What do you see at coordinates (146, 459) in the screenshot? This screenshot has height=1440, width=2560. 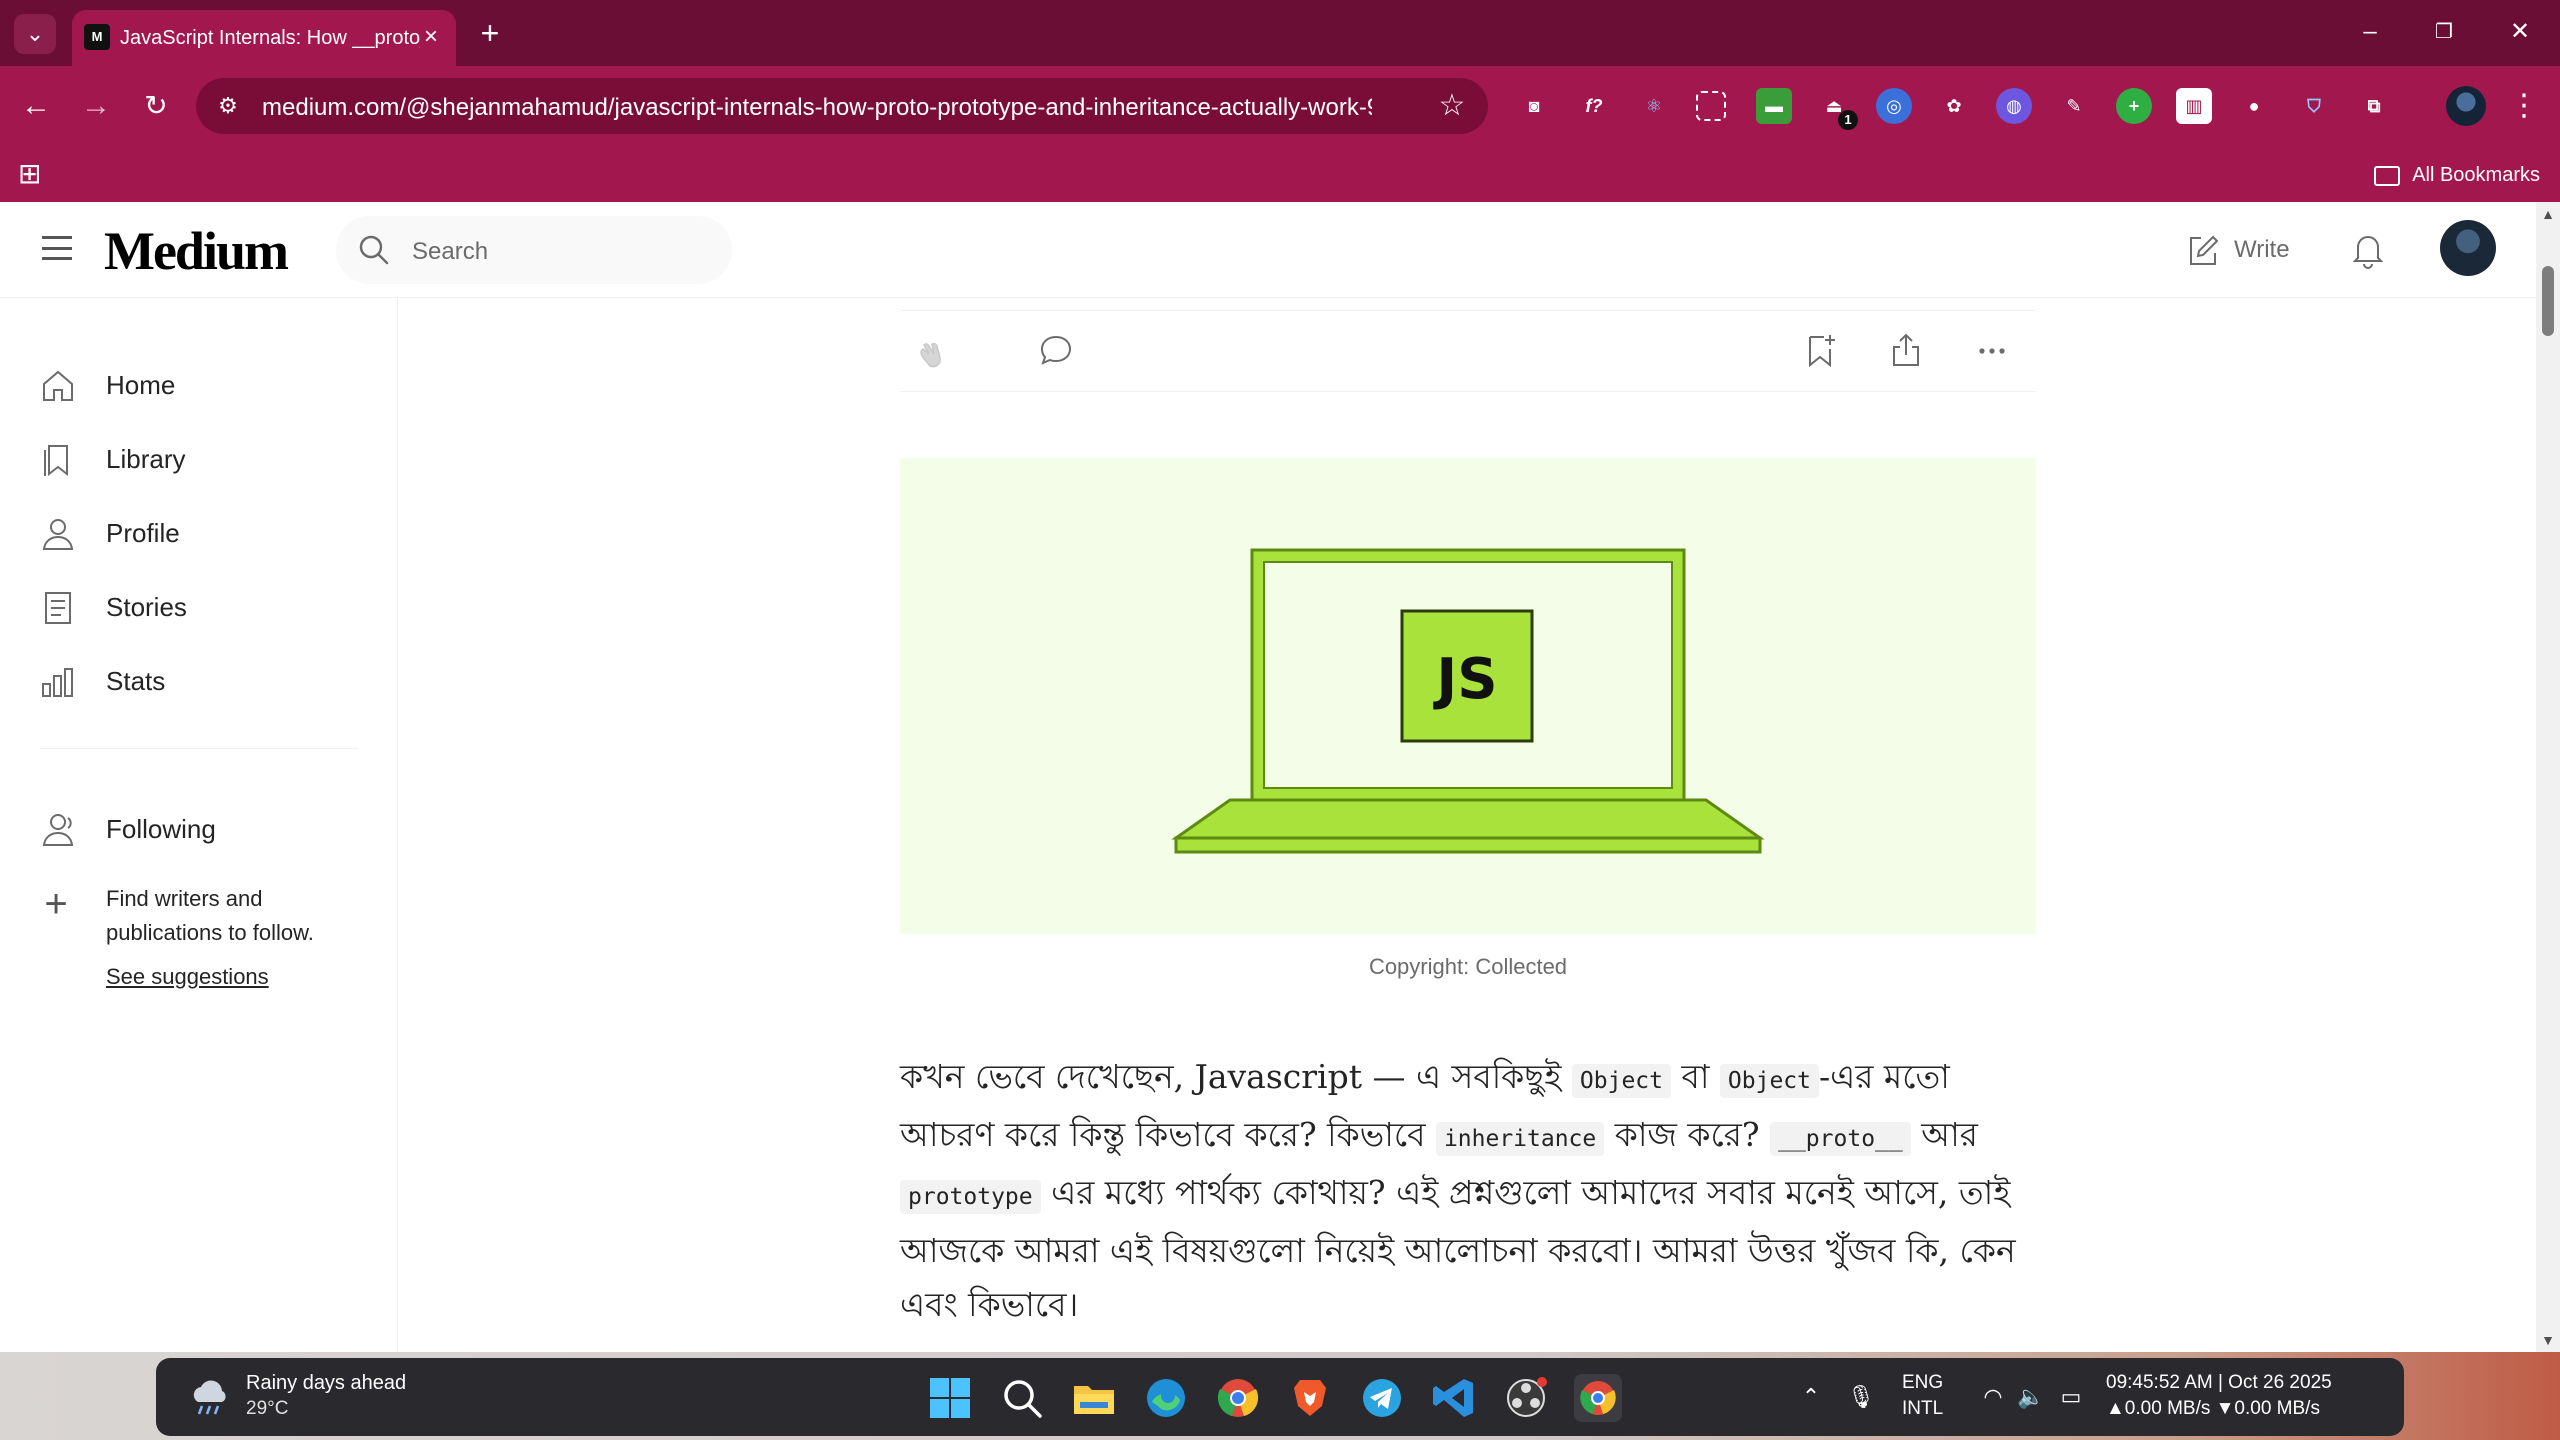 I see `sidebar-item-label: Library` at bounding box center [146, 459].